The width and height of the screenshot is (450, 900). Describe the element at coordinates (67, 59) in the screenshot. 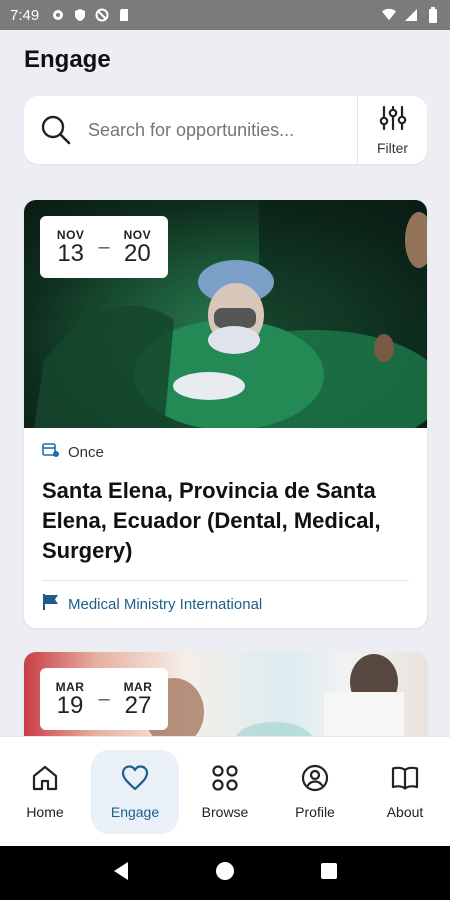

I see `page-title: Engage` at that location.